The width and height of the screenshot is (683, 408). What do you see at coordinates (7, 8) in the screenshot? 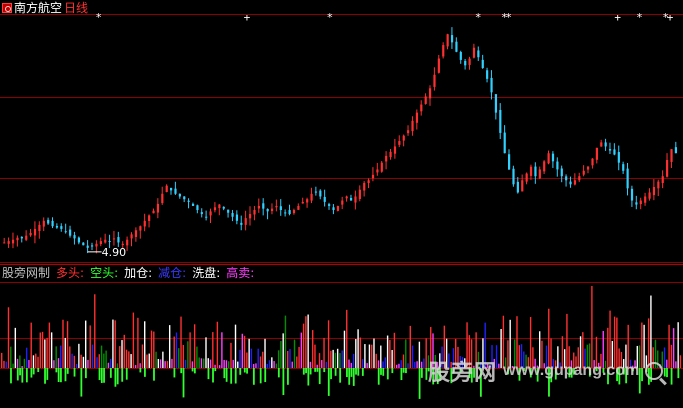
I see `app-logo-icon` at bounding box center [7, 8].